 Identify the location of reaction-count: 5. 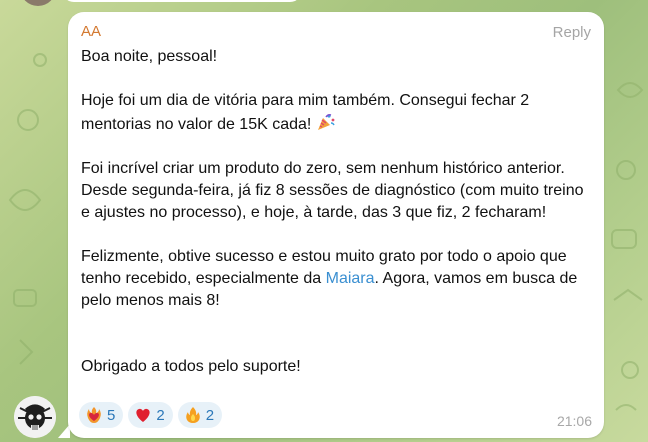
(111, 415).